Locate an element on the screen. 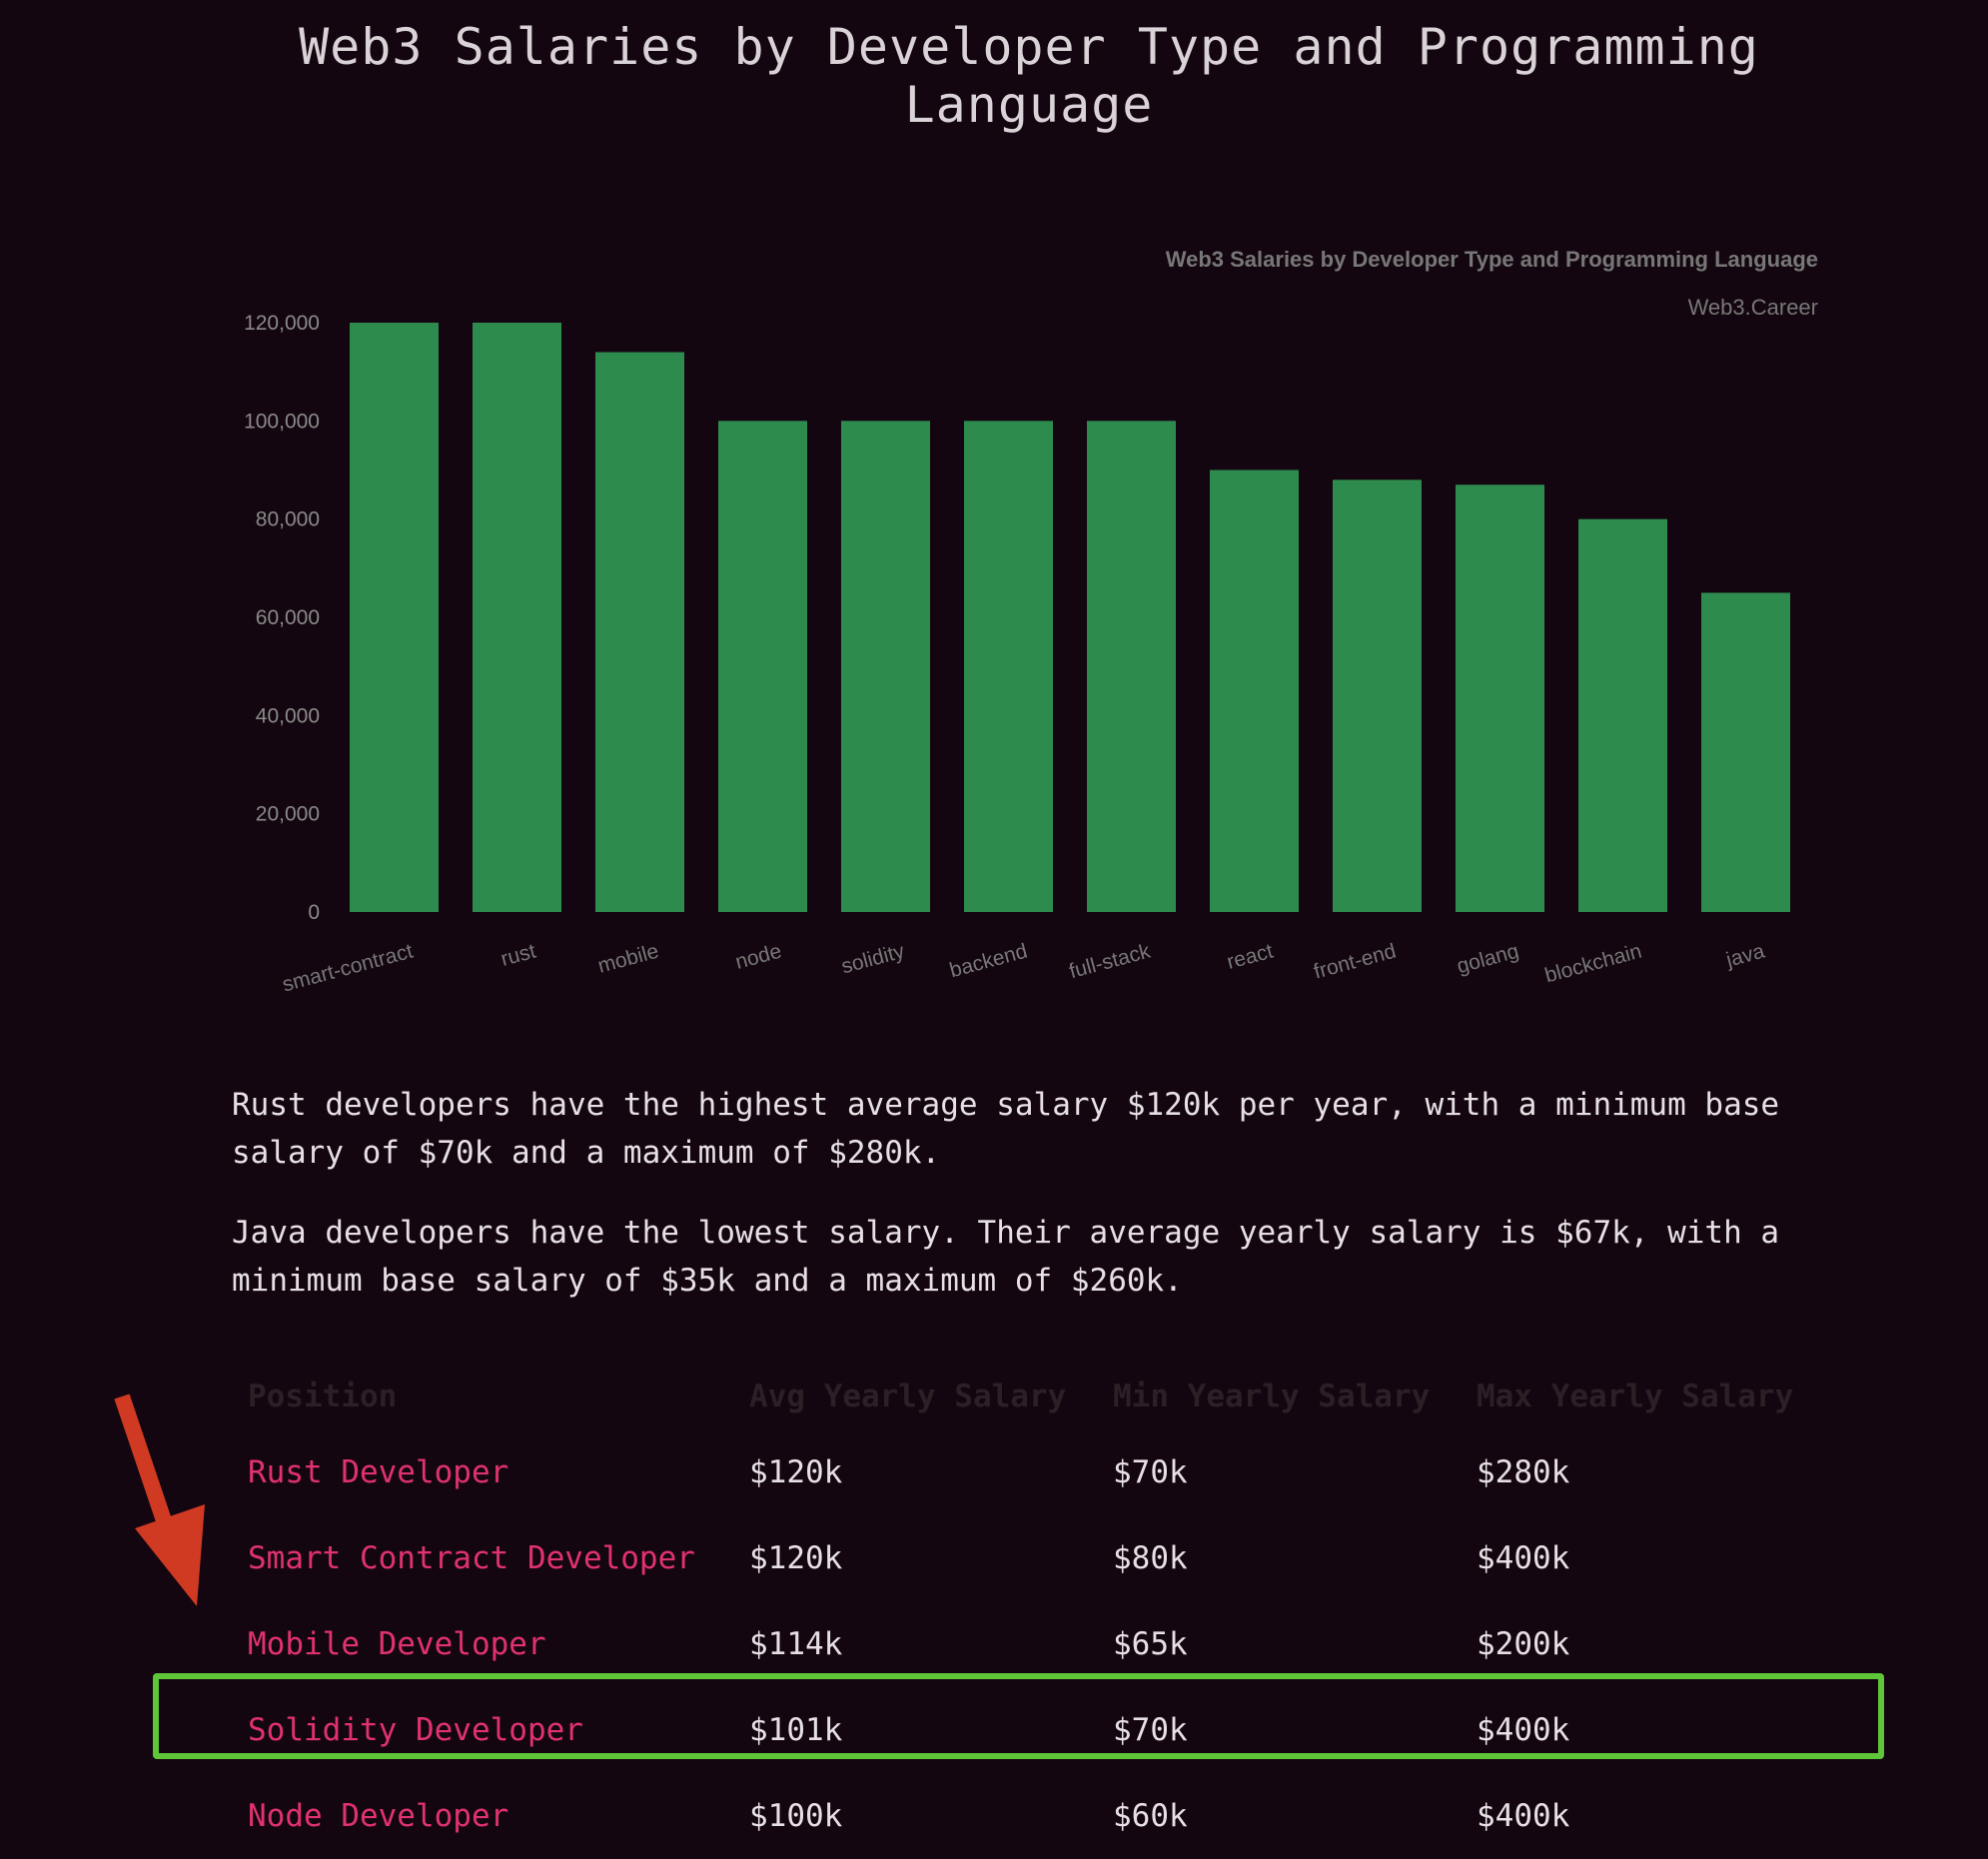  x-tick-label: blockchain is located at coordinates (1593, 964).